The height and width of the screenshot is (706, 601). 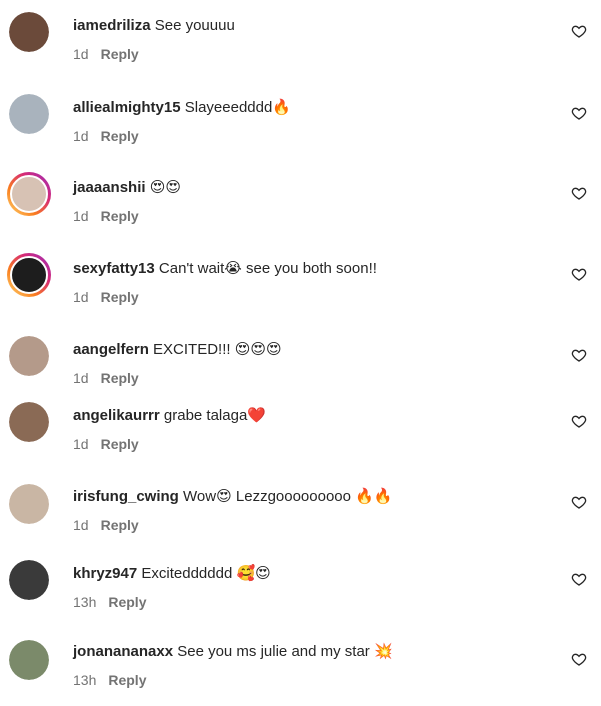 What do you see at coordinates (285, 651) in the screenshot?
I see `comment-text: See you ms julie and my star 💥` at bounding box center [285, 651].